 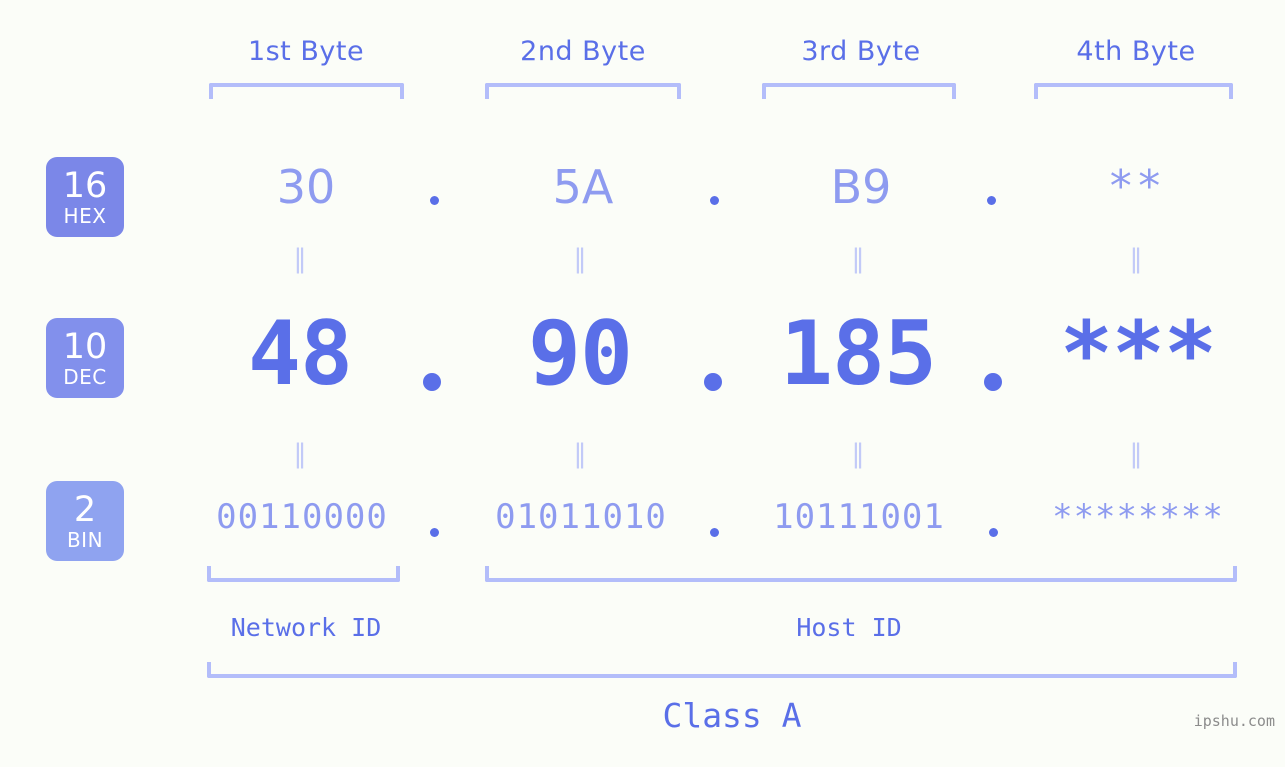 I want to click on hex-byte-1: 30, so click(x=306, y=187).